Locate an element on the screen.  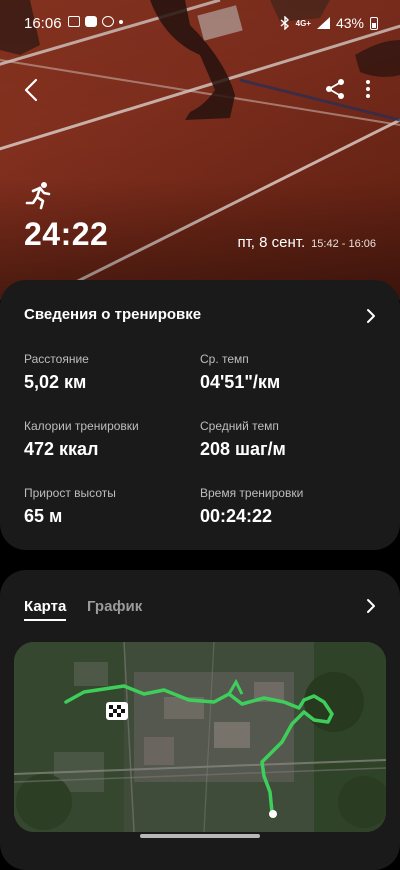
workout-date: пт, 8 сент. is located at coordinates (271, 242).